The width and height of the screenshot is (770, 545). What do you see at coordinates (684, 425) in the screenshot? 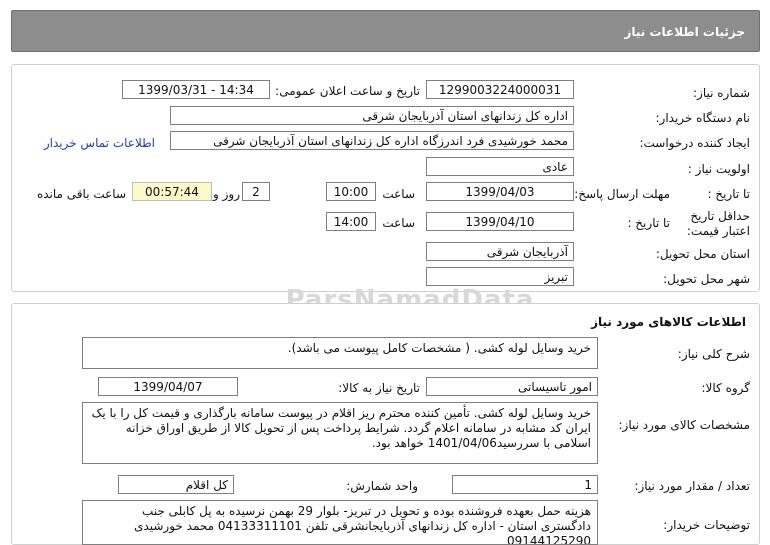
I see `spec-label: مشخصات کالای مورد نیاز:` at bounding box center [684, 425].